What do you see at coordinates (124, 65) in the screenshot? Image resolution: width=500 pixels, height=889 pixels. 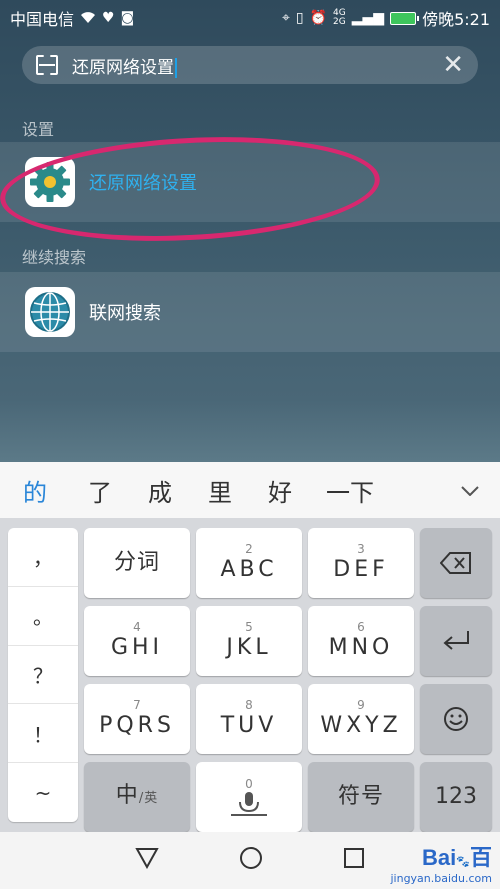 I see `search-input: 还原网络设置` at bounding box center [124, 65].